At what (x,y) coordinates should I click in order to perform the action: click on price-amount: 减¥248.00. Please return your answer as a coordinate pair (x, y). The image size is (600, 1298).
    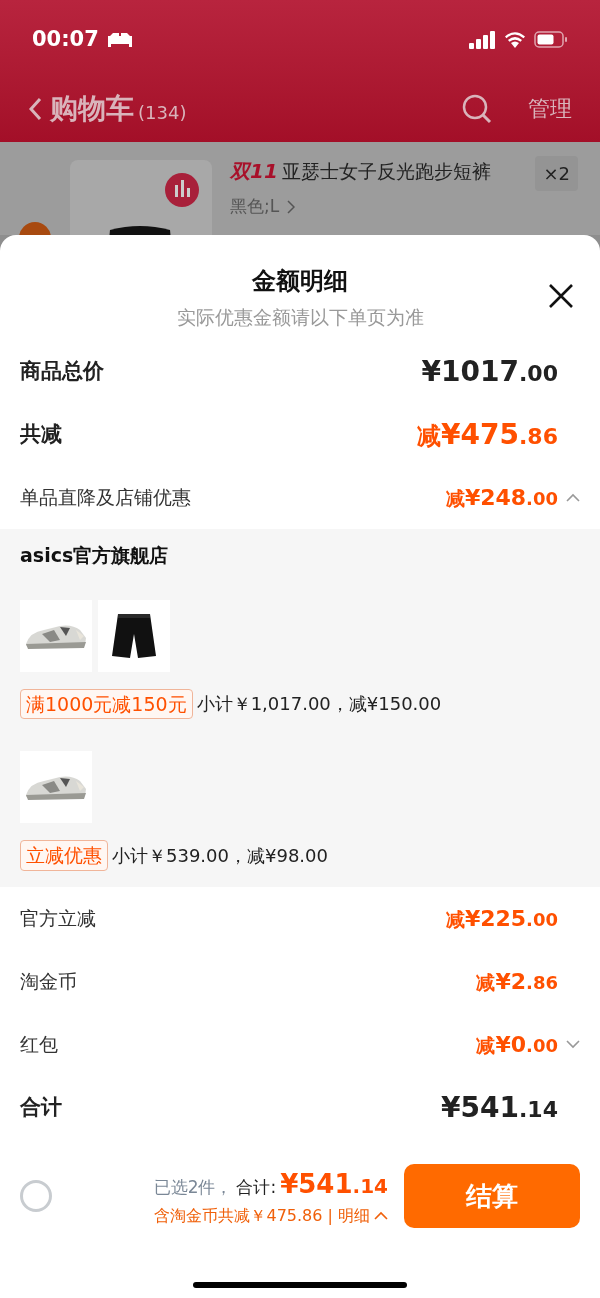
    Looking at the image, I should click on (501, 498).